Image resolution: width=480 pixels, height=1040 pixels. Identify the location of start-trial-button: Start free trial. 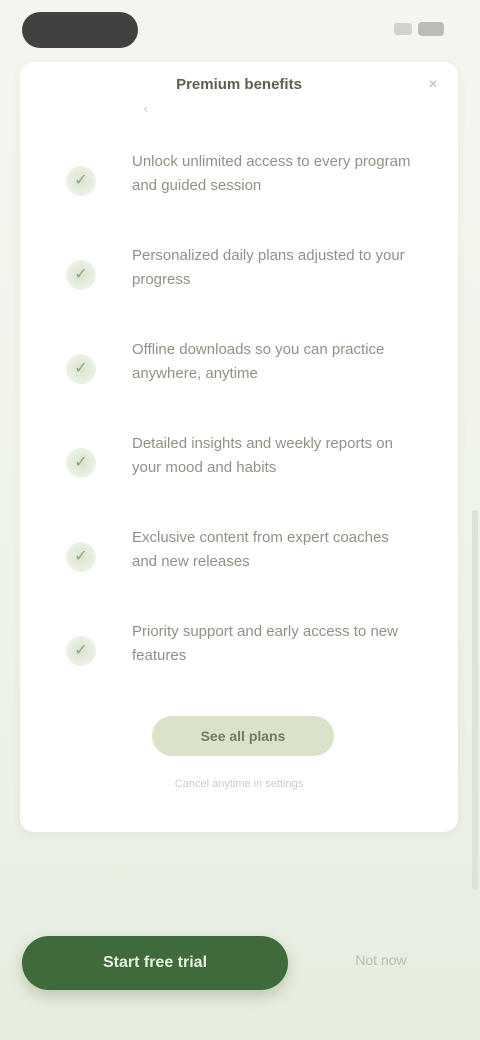
(155, 963).